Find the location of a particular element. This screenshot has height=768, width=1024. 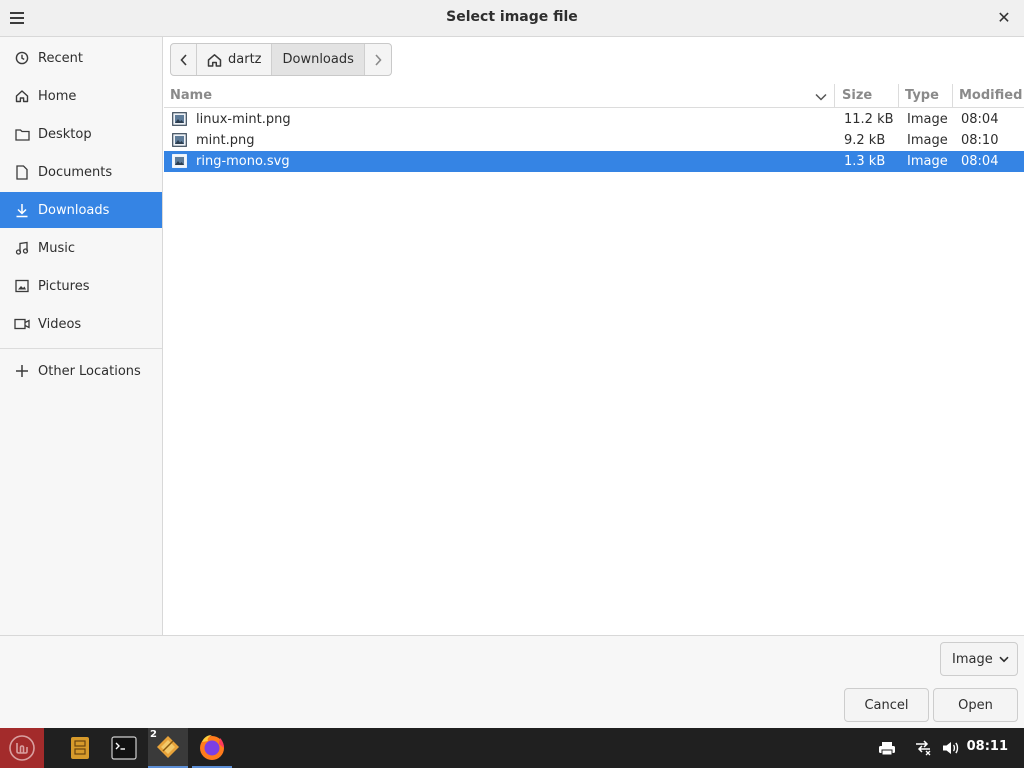

sidebar-item-home: Home is located at coordinates (81, 96).